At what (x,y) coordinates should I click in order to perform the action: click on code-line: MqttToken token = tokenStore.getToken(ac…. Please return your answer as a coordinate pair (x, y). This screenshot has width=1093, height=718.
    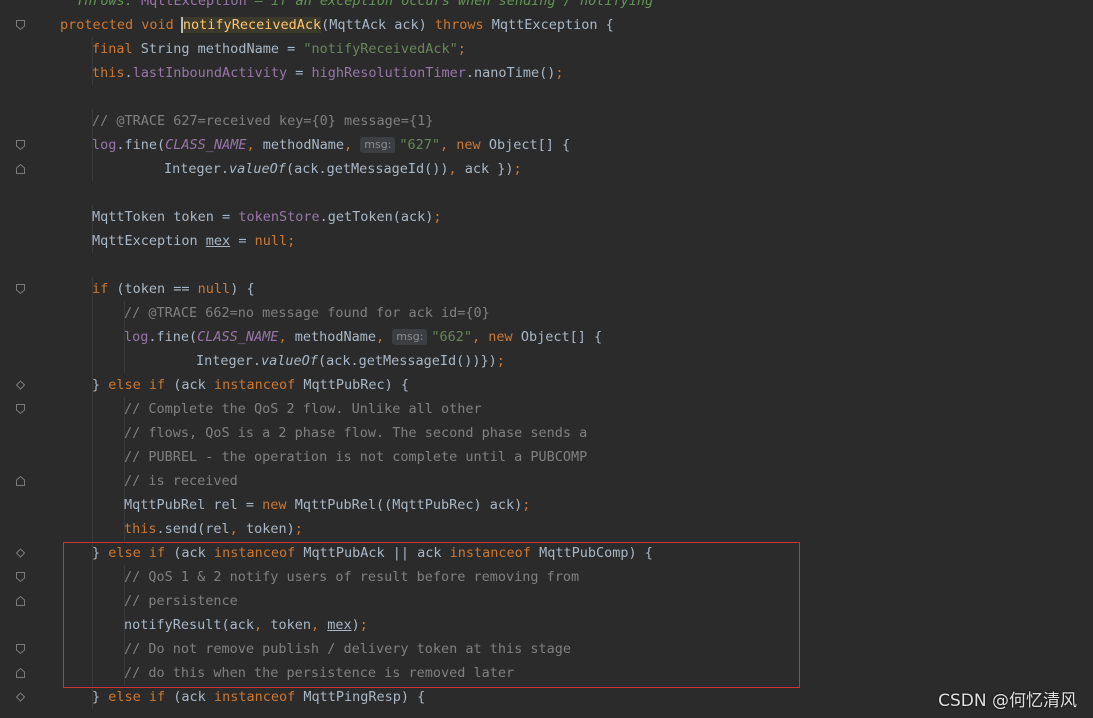
    Looking at the image, I should click on (546, 217).